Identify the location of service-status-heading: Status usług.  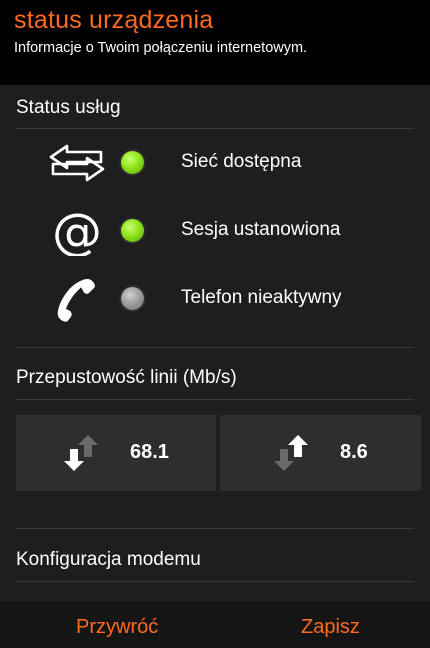
(68, 107).